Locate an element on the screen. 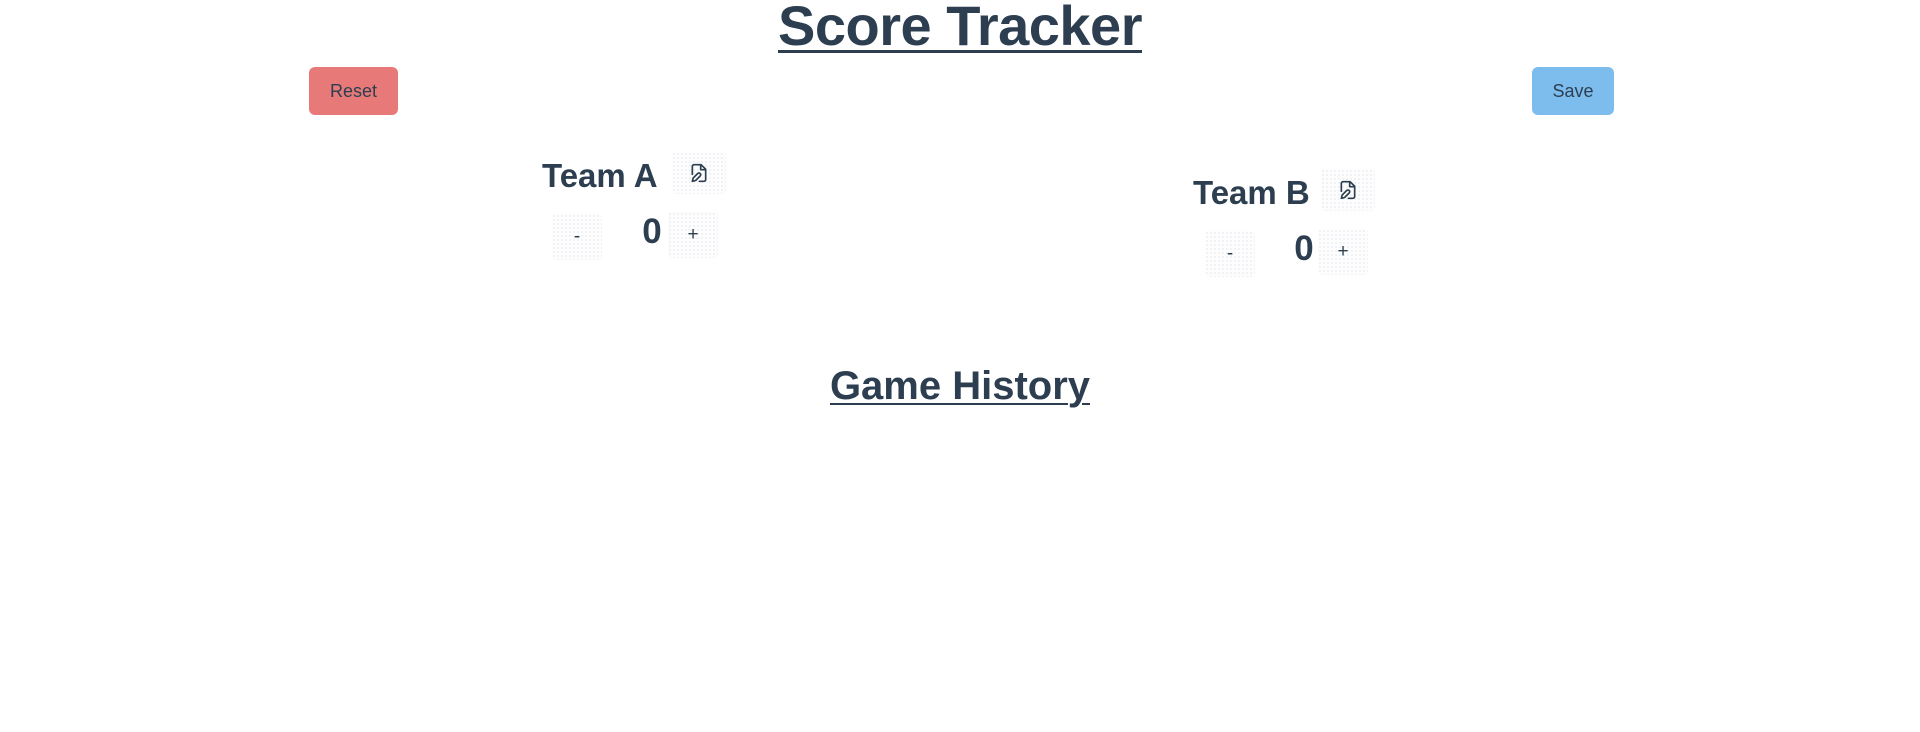  save-button: Save is located at coordinates (1573, 91).